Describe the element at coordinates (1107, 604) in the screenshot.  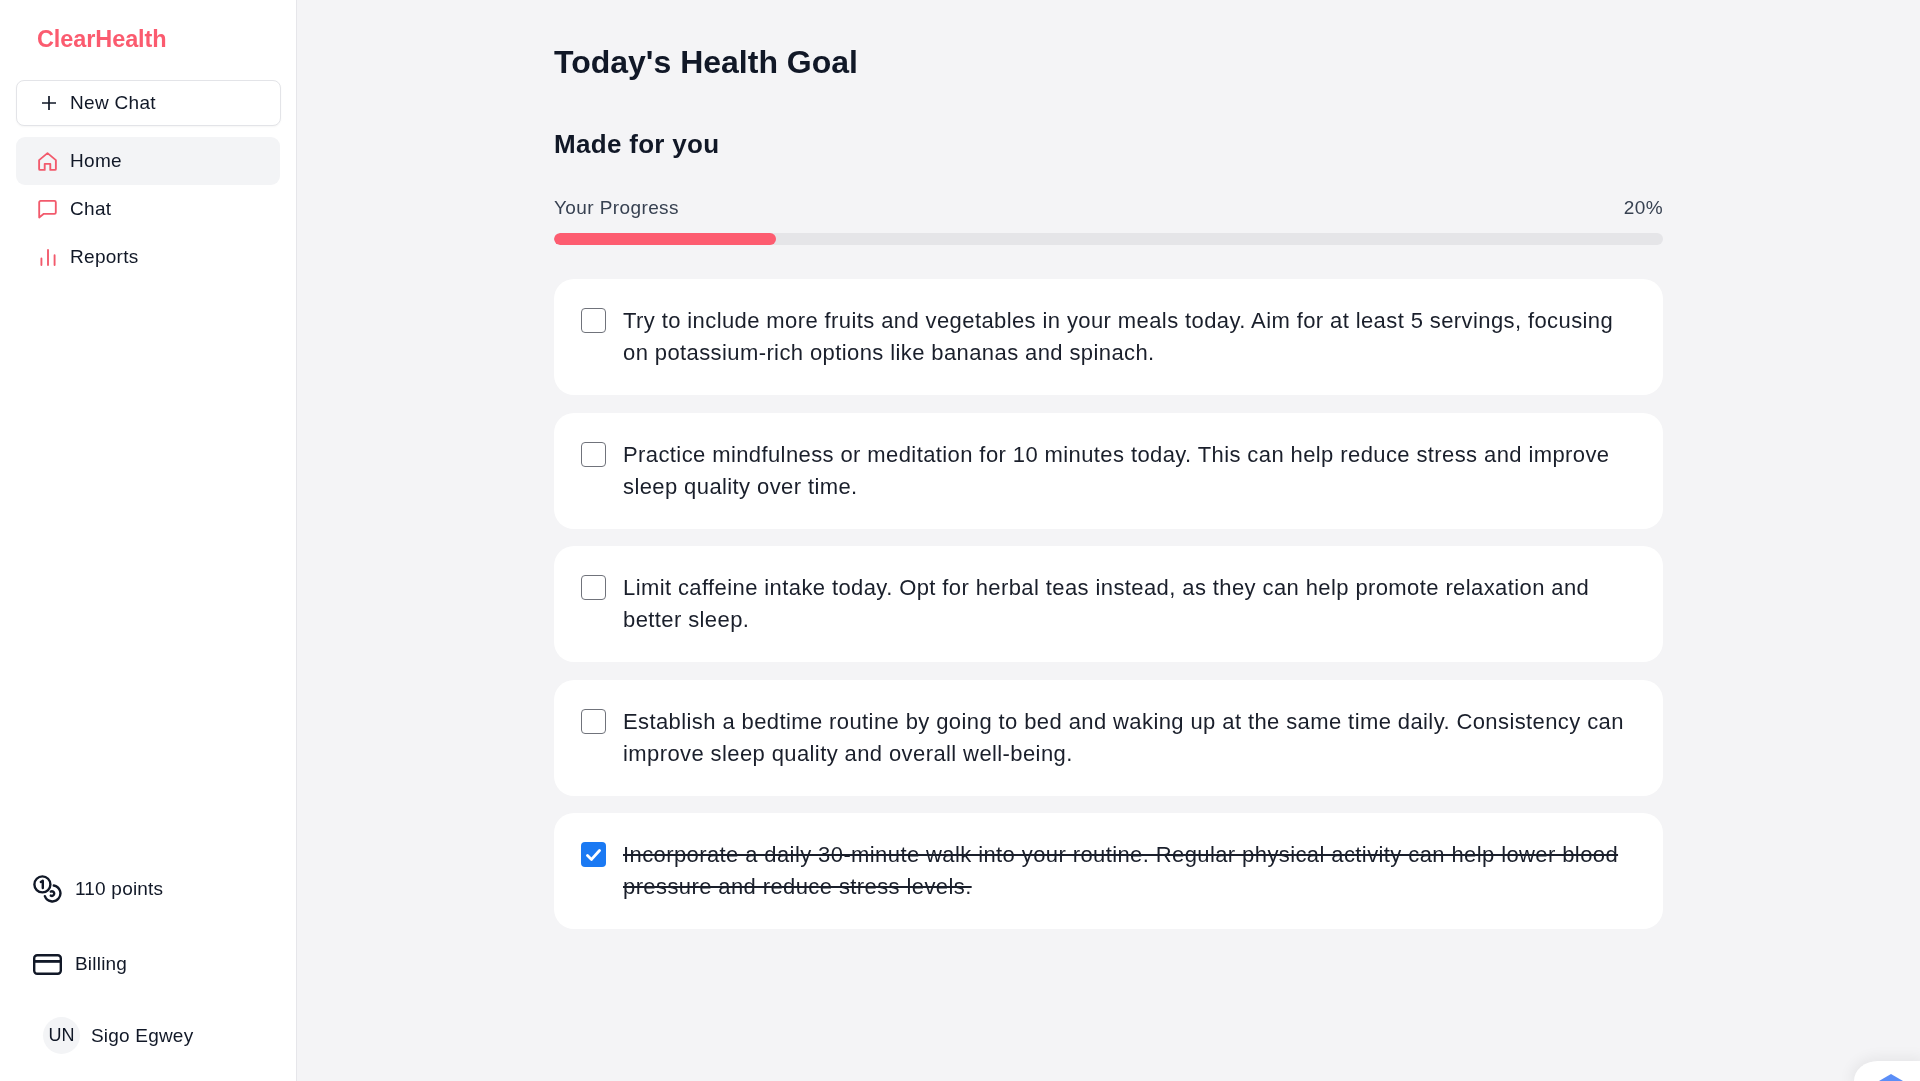
I see `goal-text: Limit caffeine intake today. Opt for herbal teas instead, as they can help promote relaxation and better sleep.` at that location.